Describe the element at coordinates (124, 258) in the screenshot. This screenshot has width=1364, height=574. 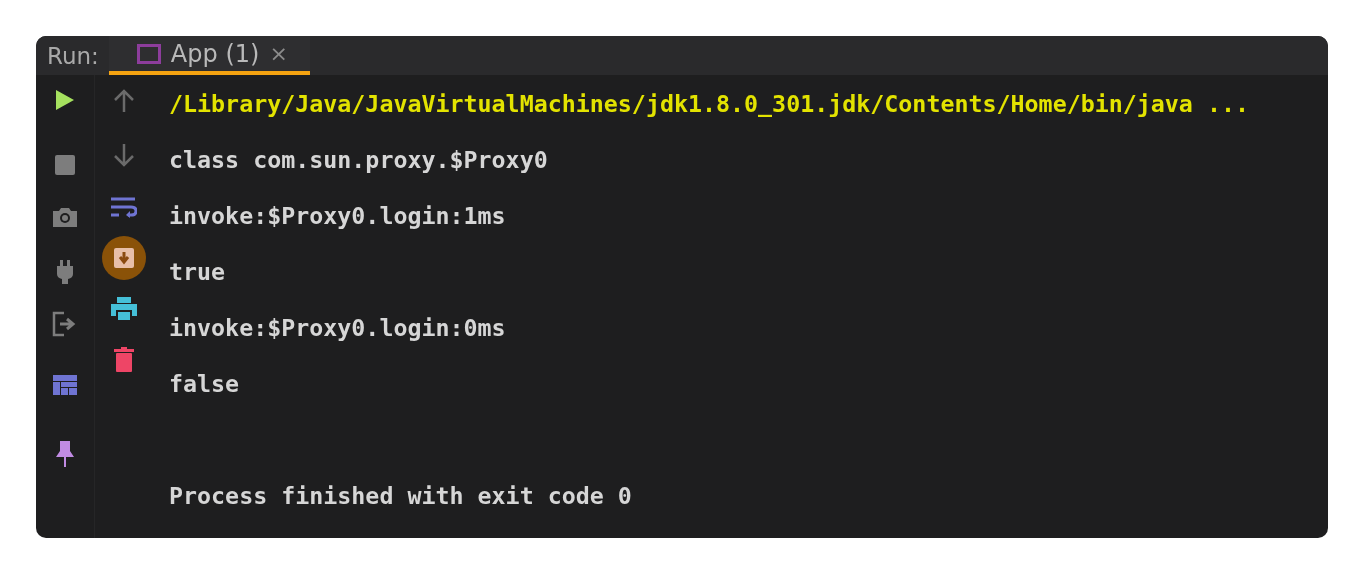
I see `scroll-to-end-icon` at that location.